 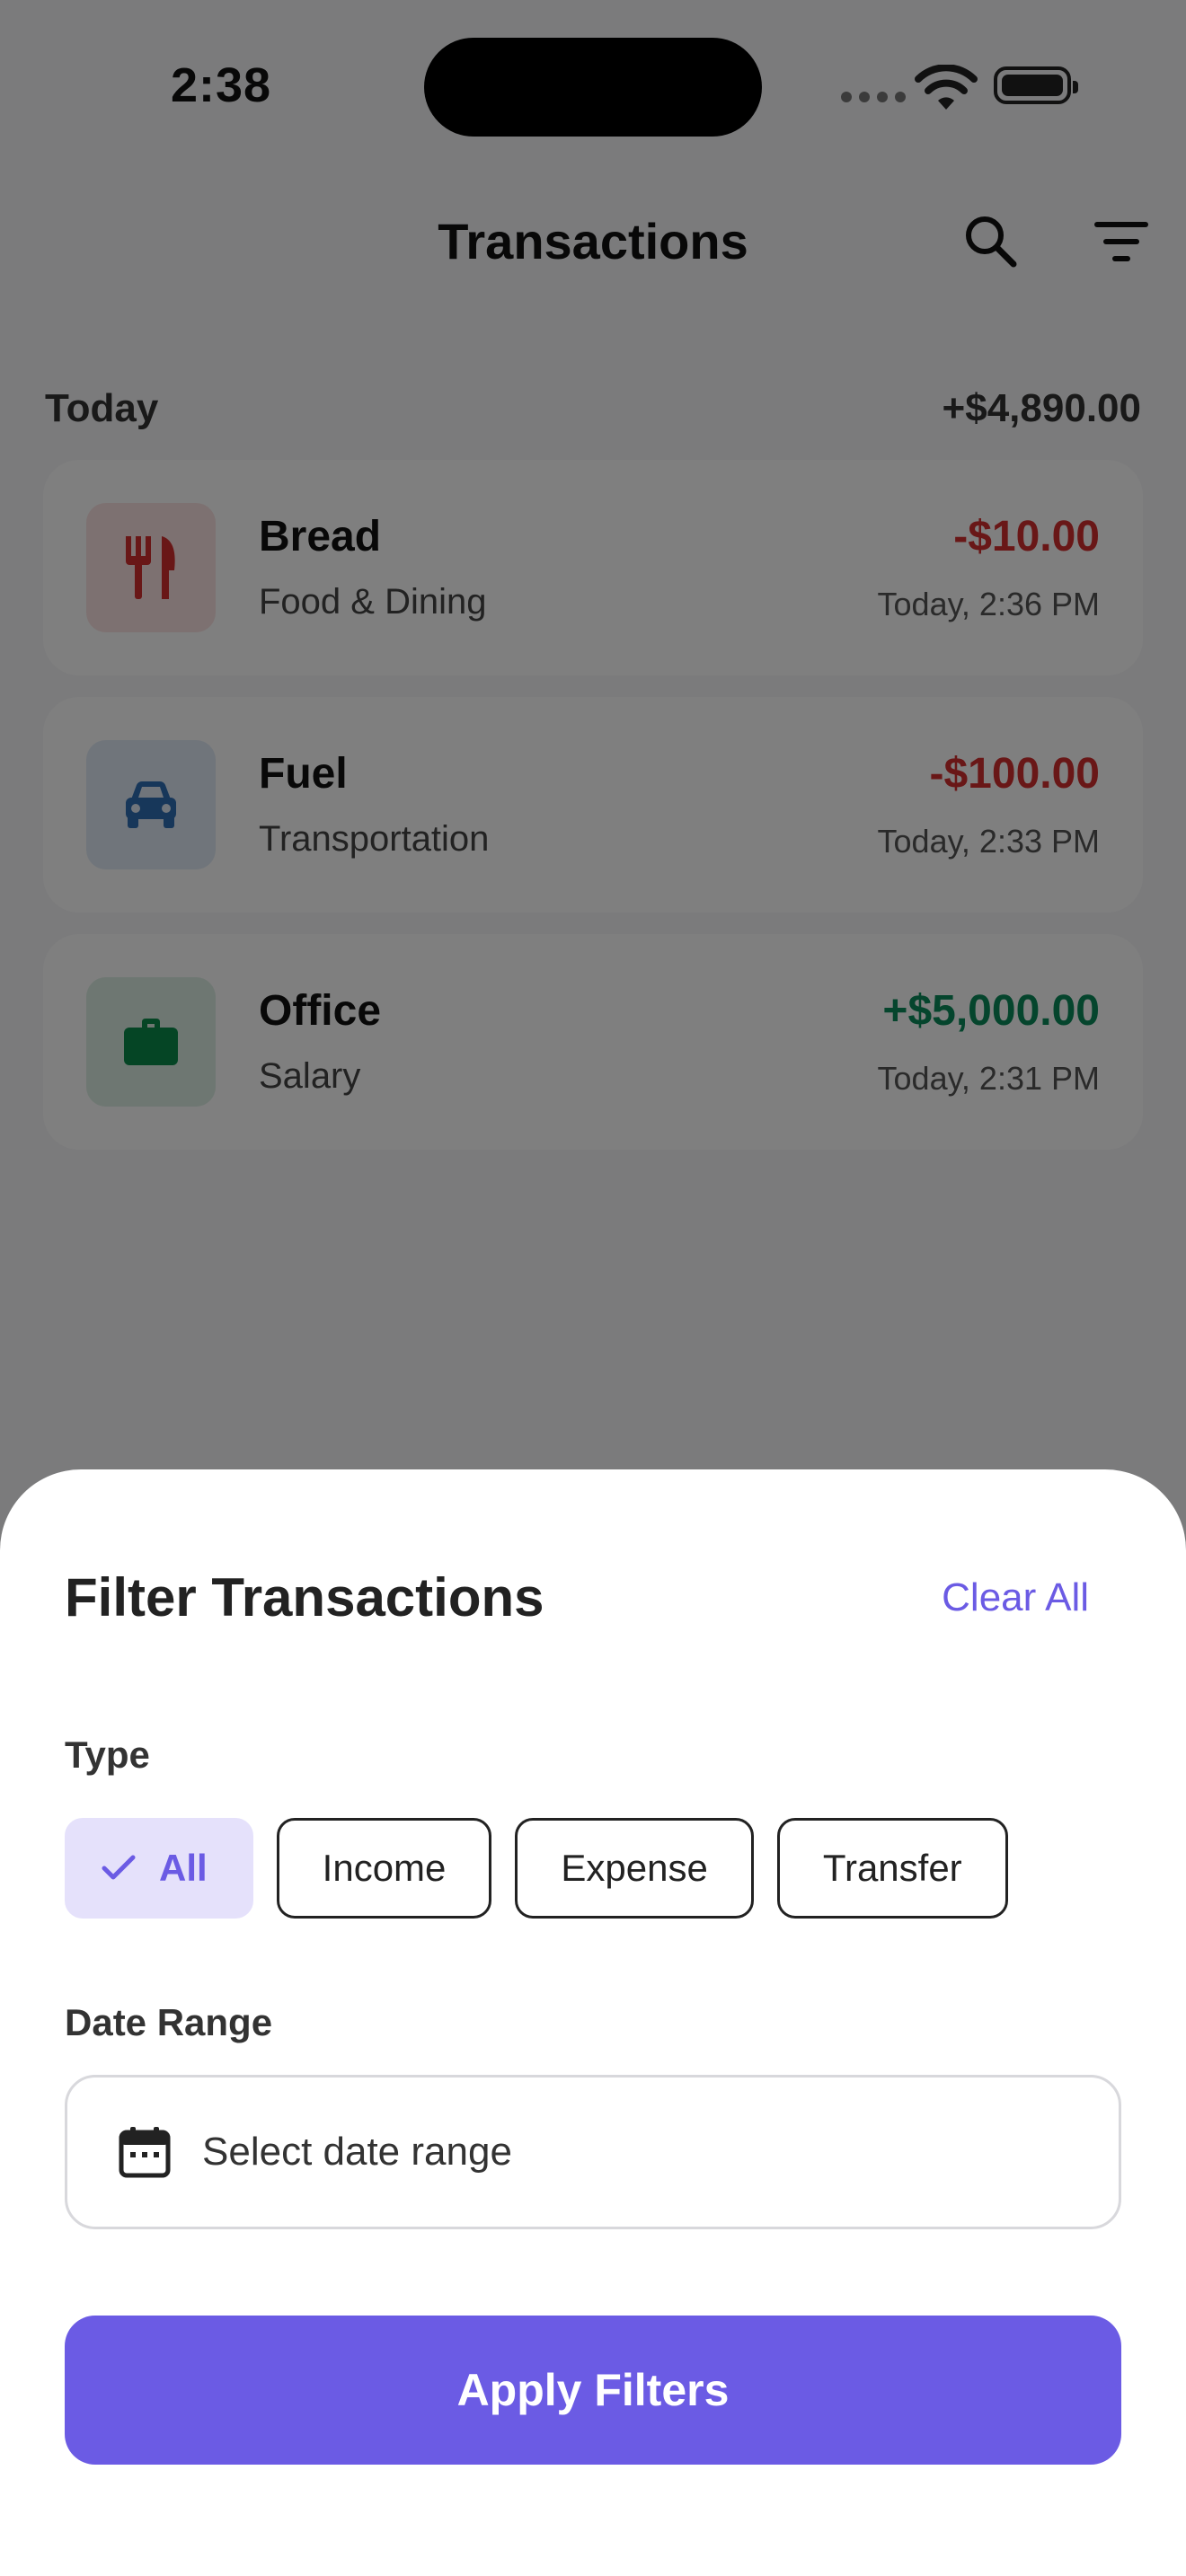 I want to click on sheet-title: Filter Transactions, so click(x=304, y=1597).